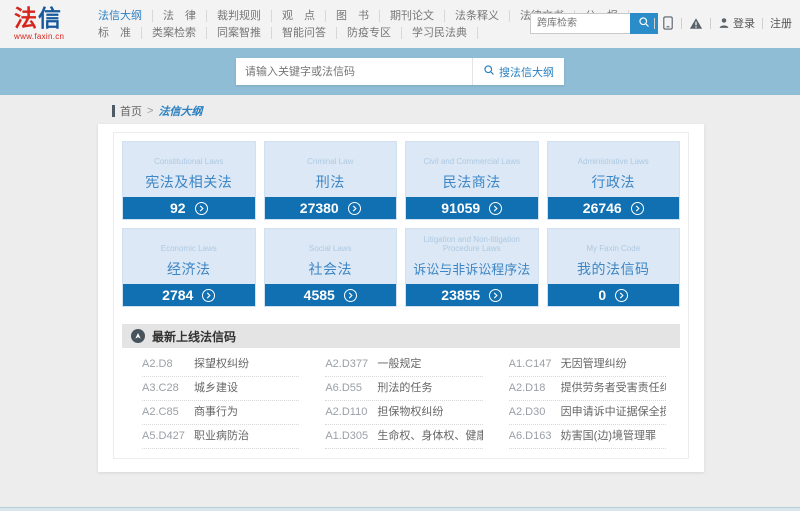  I want to click on nav-item-law: 法 律, so click(180, 15).